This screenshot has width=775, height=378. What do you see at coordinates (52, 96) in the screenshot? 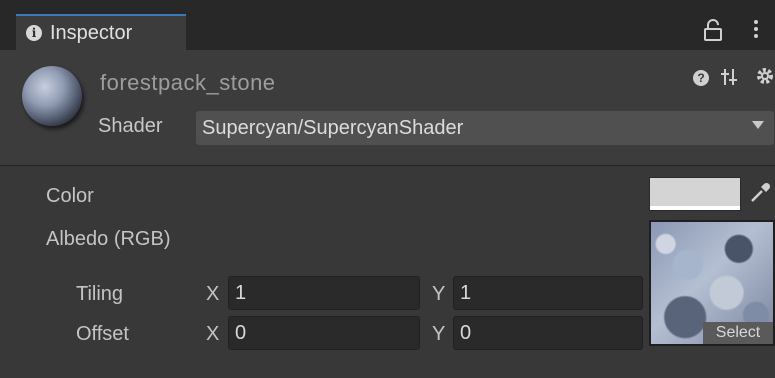
I see `material-preview-sphere` at bounding box center [52, 96].